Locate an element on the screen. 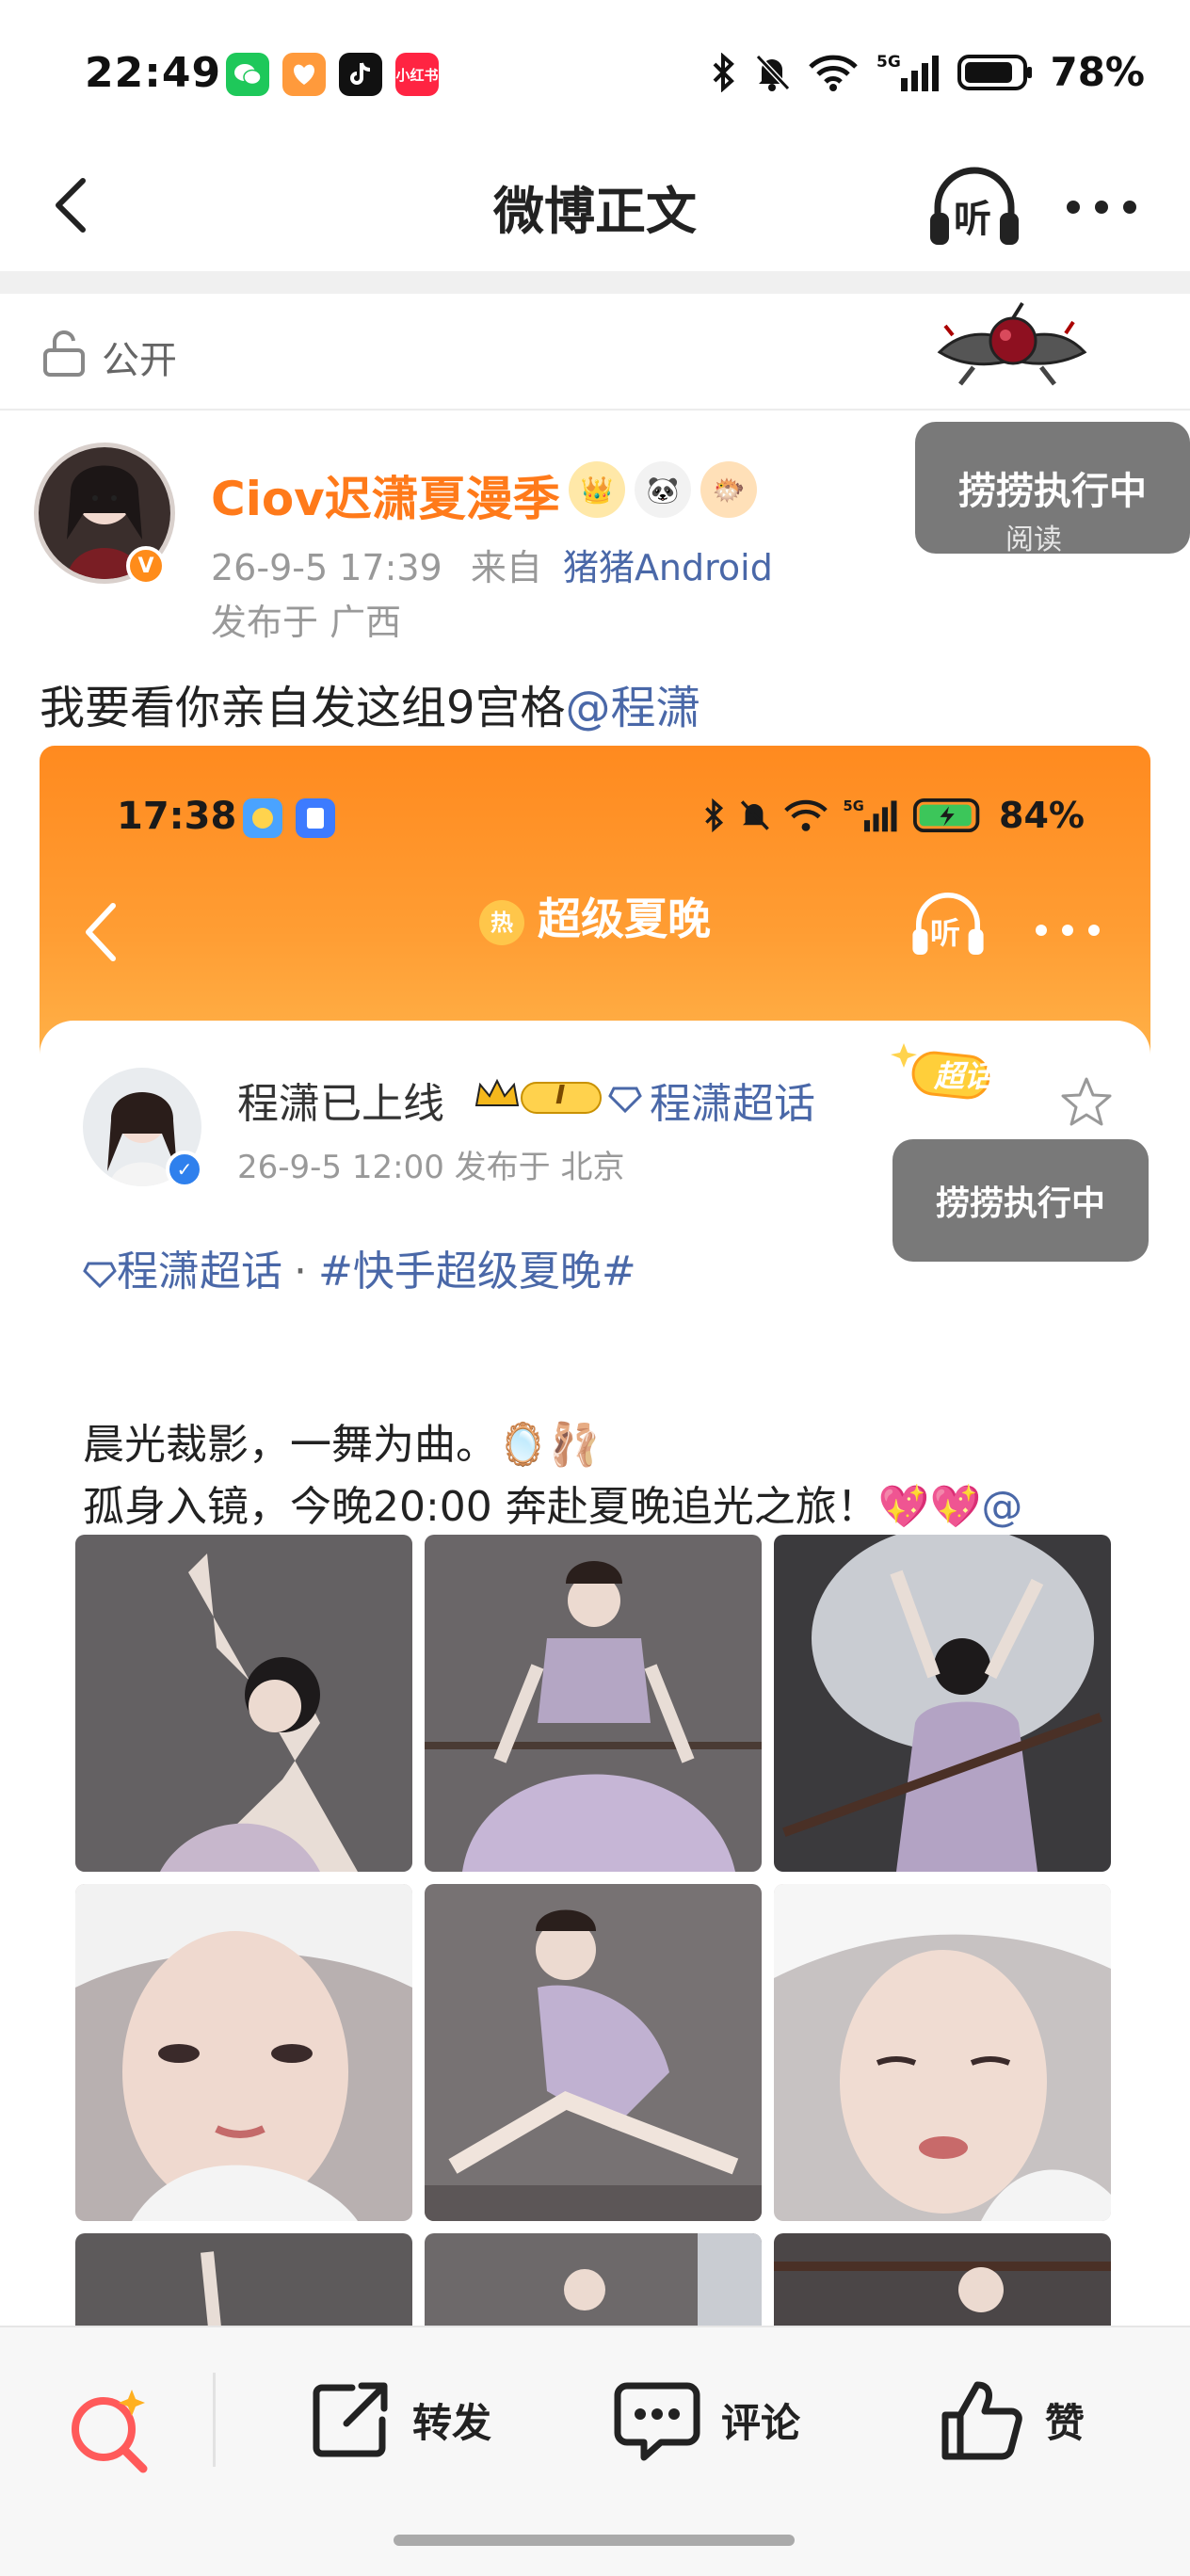  embed-meta: 26-9-5 12:00 发布于 北京 is located at coordinates (431, 1167).